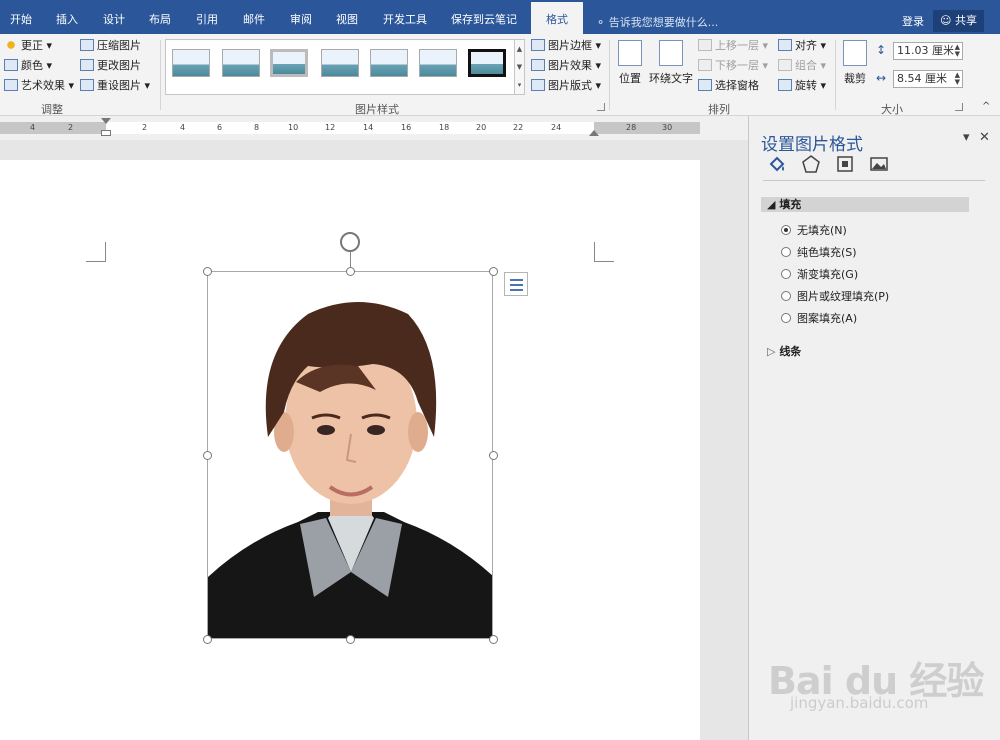  I want to click on up-arrow-icon: ▲, so click(519, 49).